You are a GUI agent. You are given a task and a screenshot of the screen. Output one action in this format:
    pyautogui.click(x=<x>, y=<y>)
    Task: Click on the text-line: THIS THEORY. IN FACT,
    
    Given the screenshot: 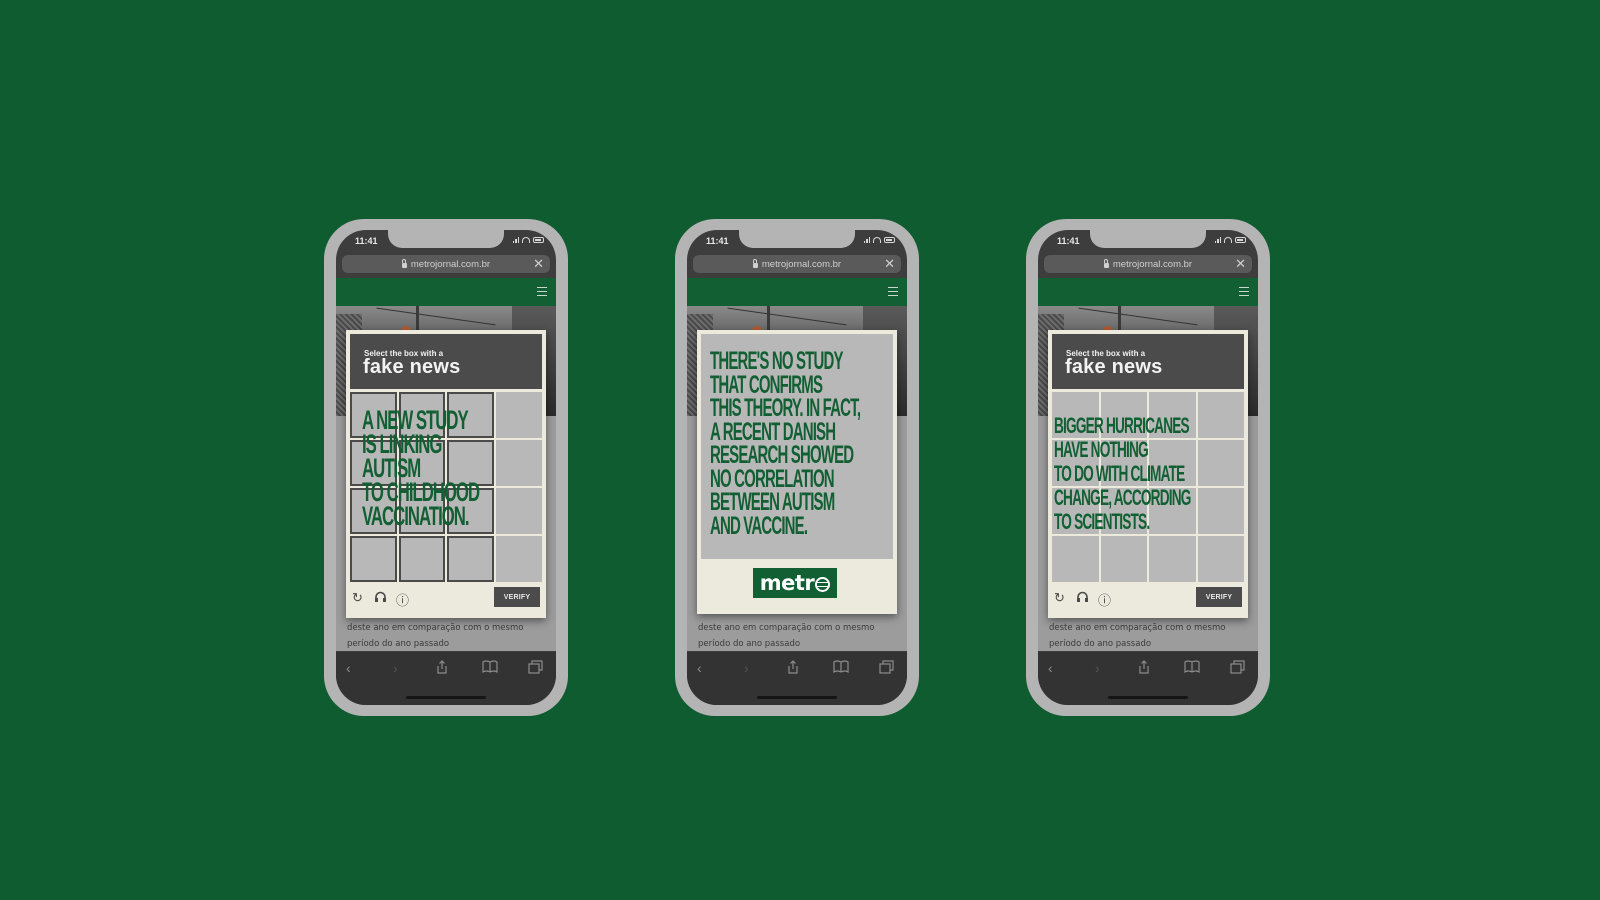 What is the action you would take?
    pyautogui.click(x=785, y=408)
    